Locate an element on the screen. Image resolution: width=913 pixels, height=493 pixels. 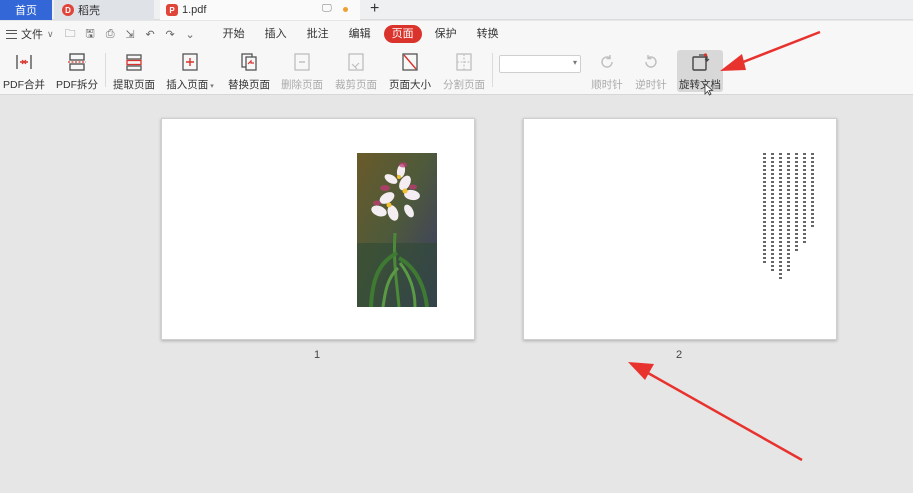
rotate-counterclockwise-icon is located at coordinates (651, 62).